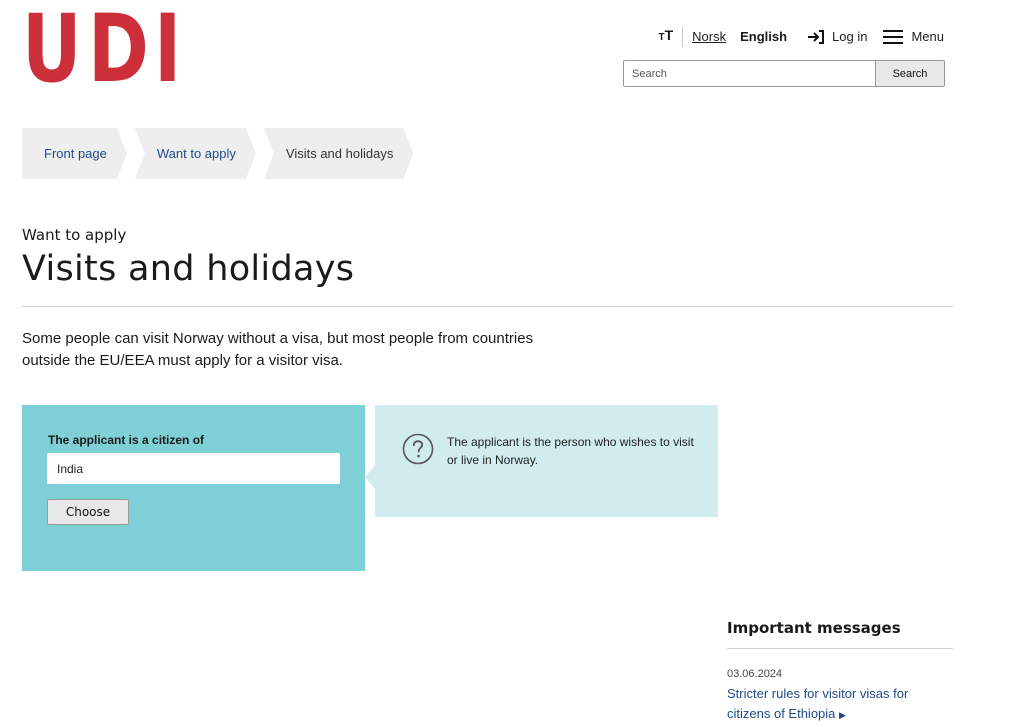 The width and height of the screenshot is (1024, 727). I want to click on login-label: Log in, so click(850, 36).